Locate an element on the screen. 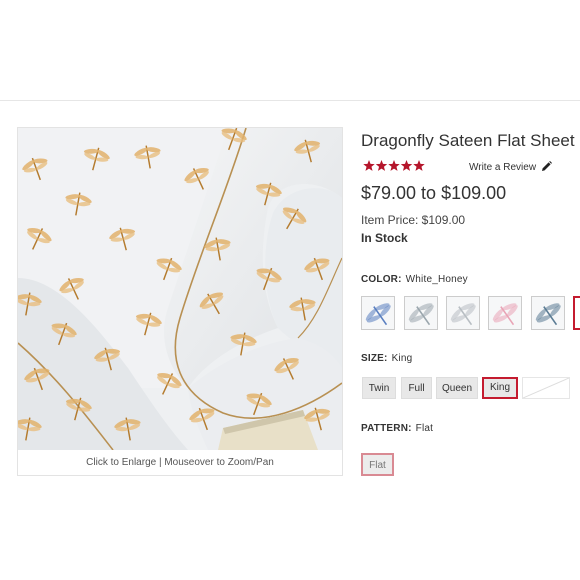 The width and height of the screenshot is (580, 580). pattern-label: PATTERN: is located at coordinates (386, 428).